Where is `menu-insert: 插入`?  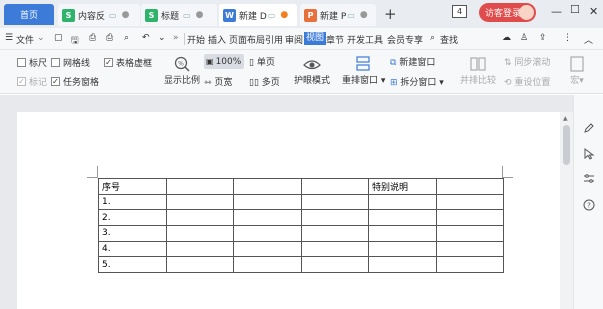
menu-insert: 插入 is located at coordinates (217, 39).